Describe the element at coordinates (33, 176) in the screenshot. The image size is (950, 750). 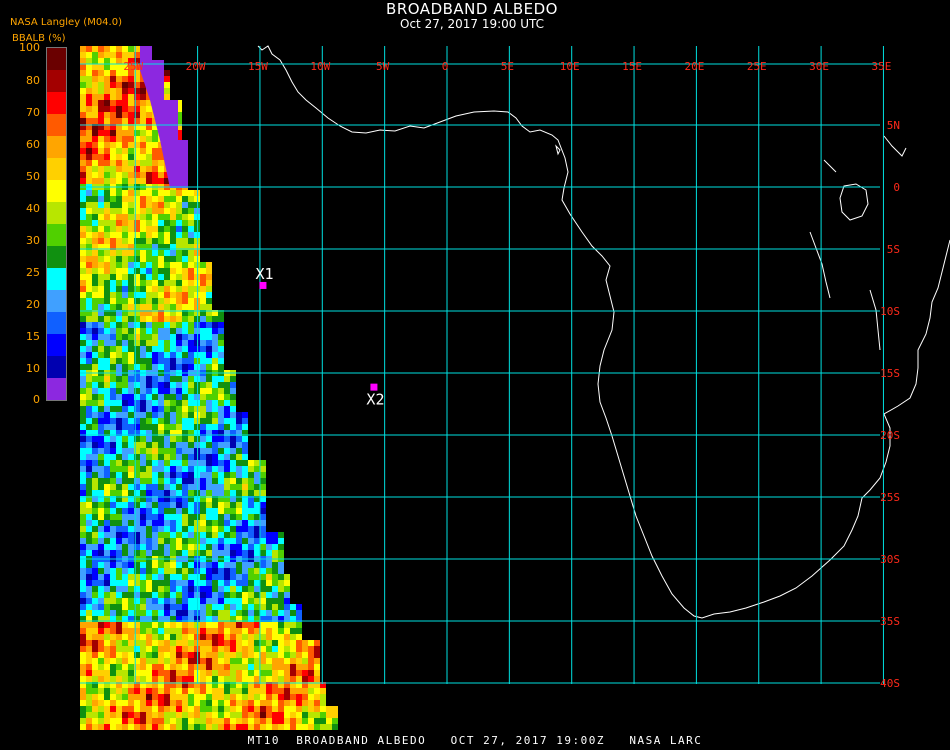
I see `legend-tick-label: 50` at that location.